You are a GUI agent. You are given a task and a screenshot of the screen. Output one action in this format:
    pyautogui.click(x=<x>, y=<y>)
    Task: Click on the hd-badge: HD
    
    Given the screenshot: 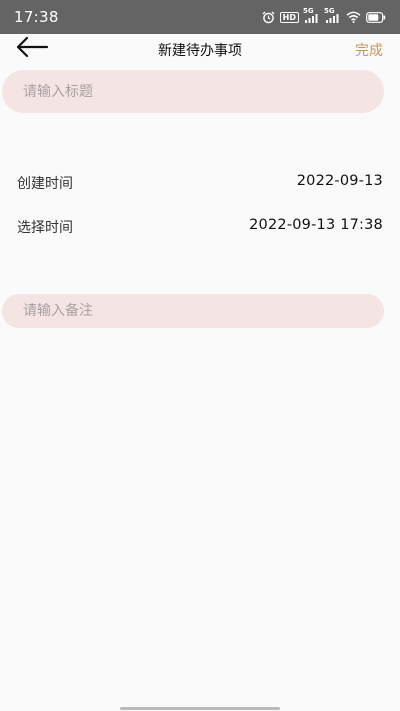 What is the action you would take?
    pyautogui.click(x=289, y=17)
    